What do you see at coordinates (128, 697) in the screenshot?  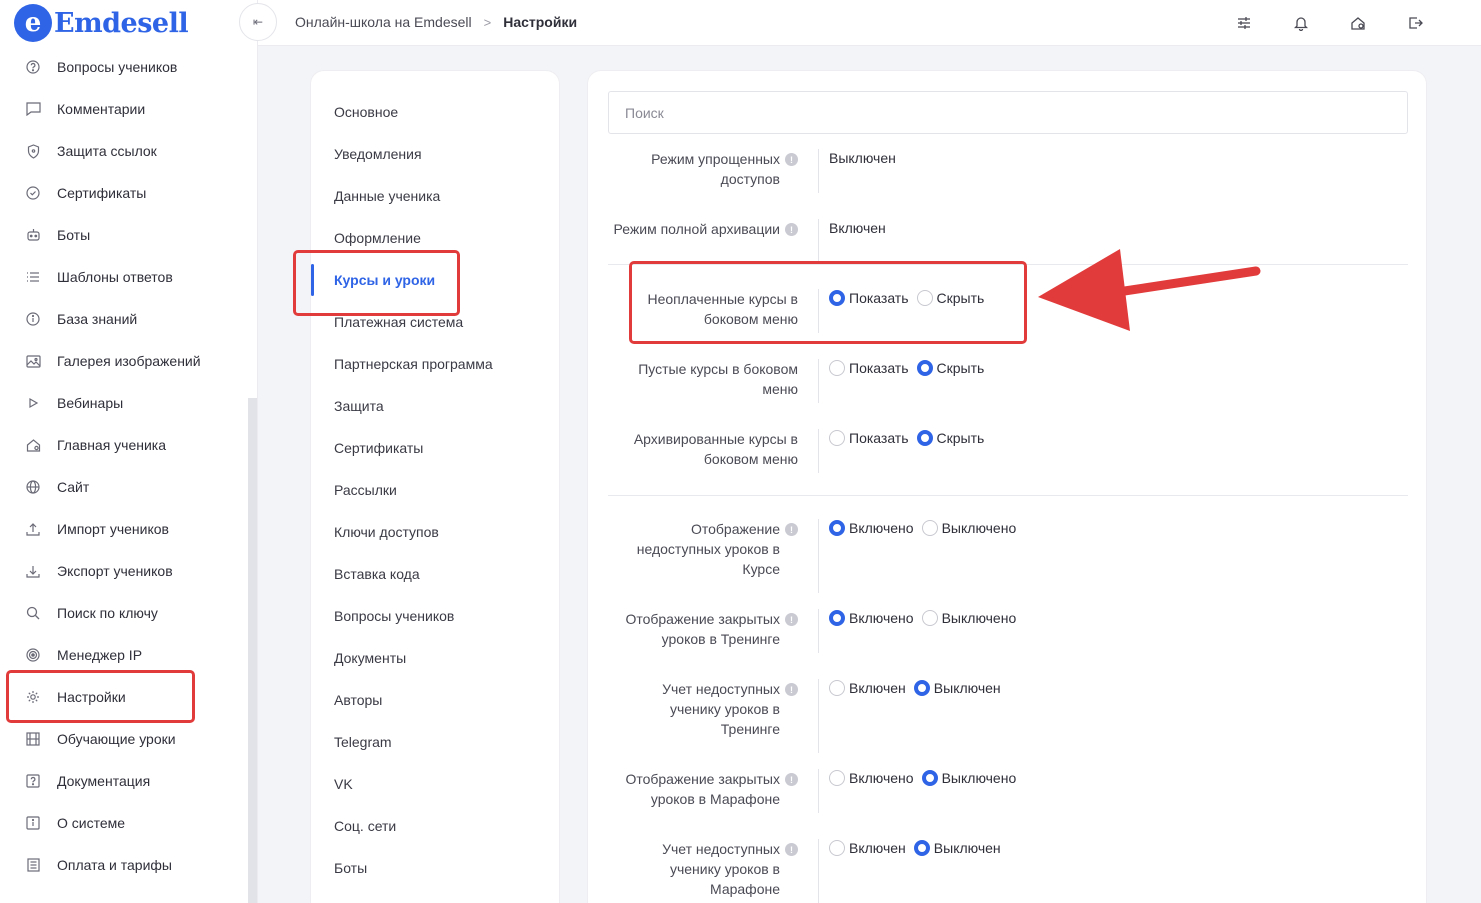 I see `sidebar-item-15: Настройки` at bounding box center [128, 697].